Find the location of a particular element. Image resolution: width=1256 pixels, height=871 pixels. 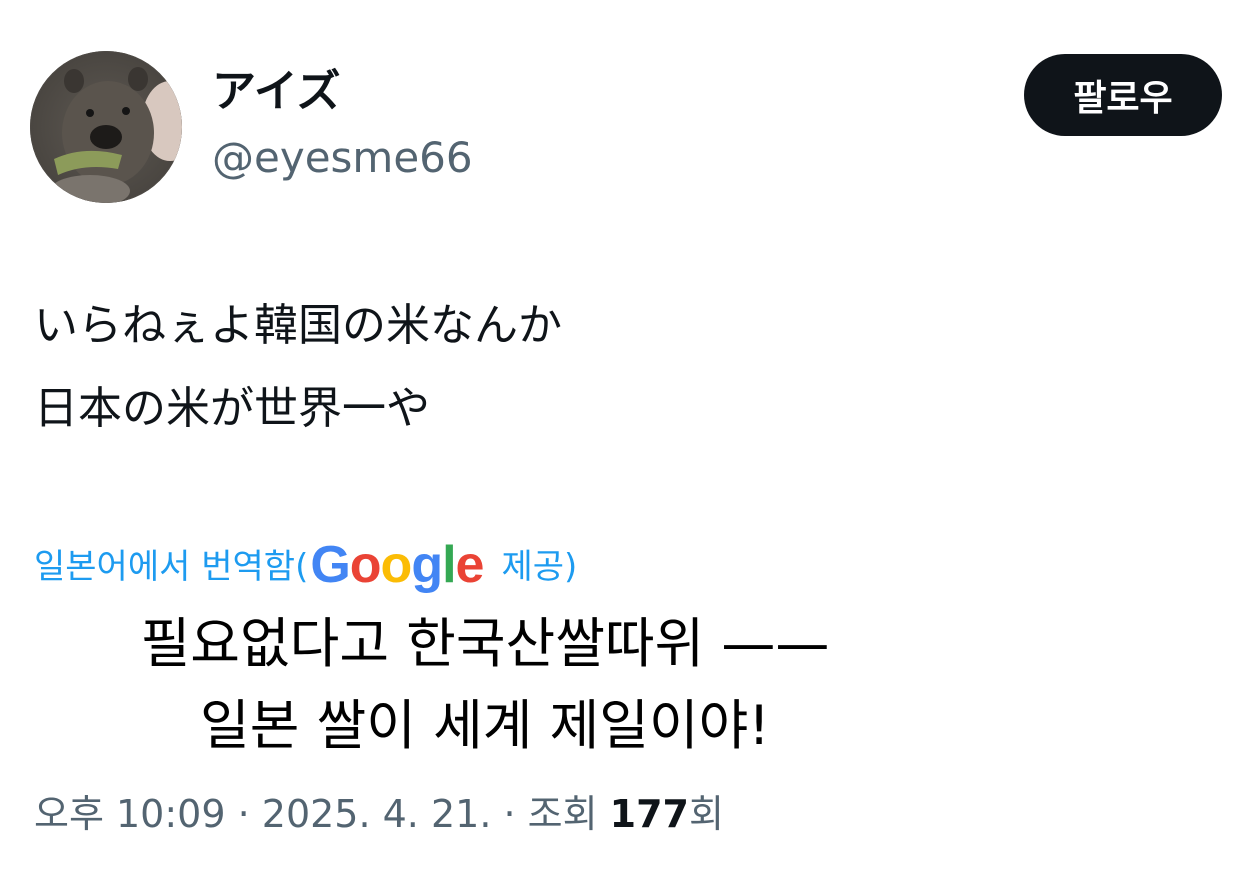

tweet-date: 2025. 4. 21. is located at coordinates (377, 814).